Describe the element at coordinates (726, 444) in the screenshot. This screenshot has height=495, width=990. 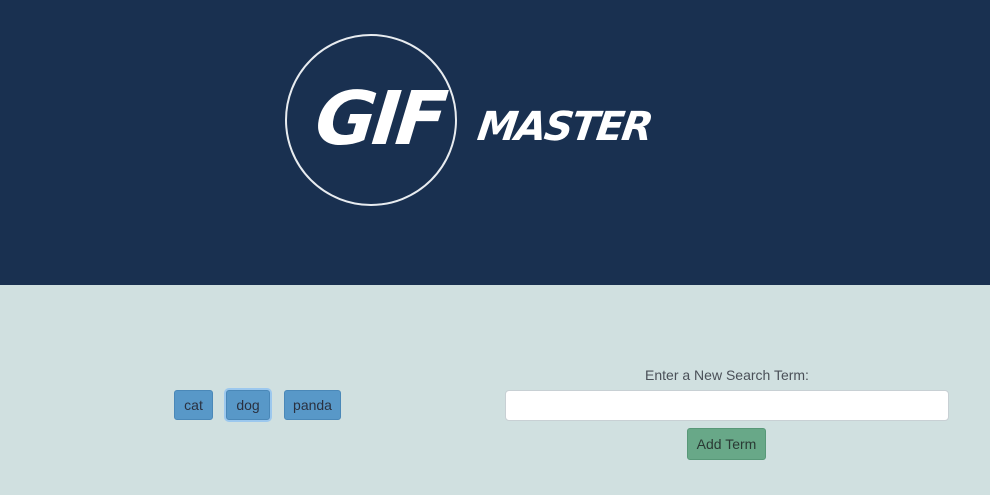
I see `add-term-button: Add Term` at that location.